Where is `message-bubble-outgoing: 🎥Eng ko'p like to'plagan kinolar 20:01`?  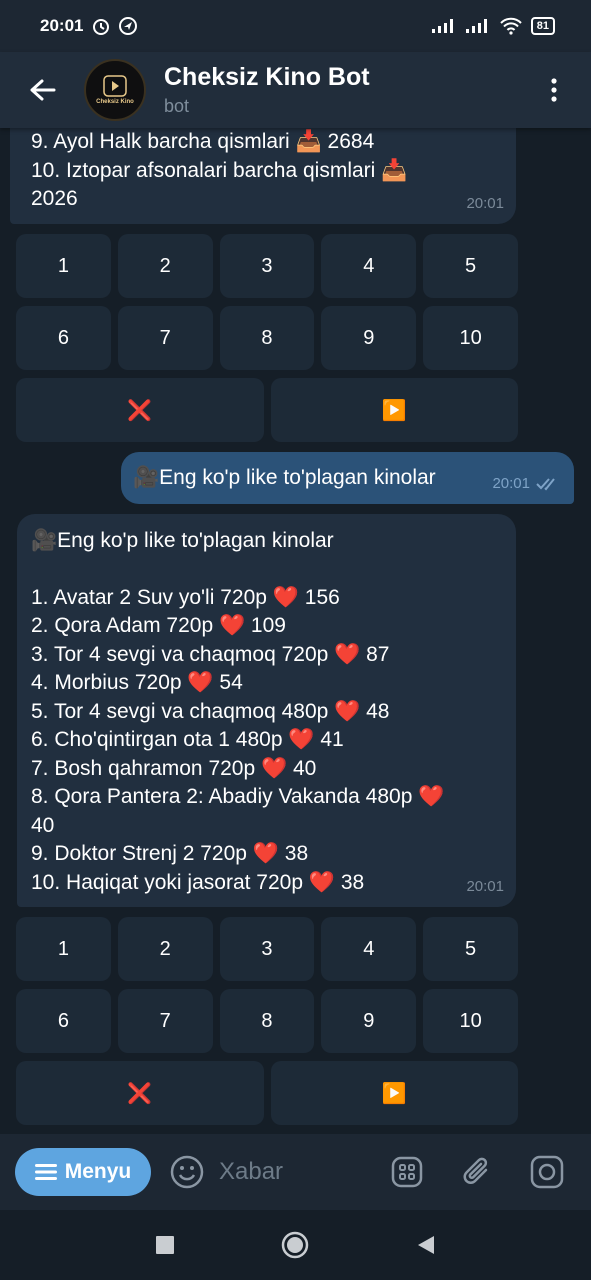 message-bubble-outgoing: 🎥Eng ko'p like to'plagan kinolar 20:01 is located at coordinates (347, 478).